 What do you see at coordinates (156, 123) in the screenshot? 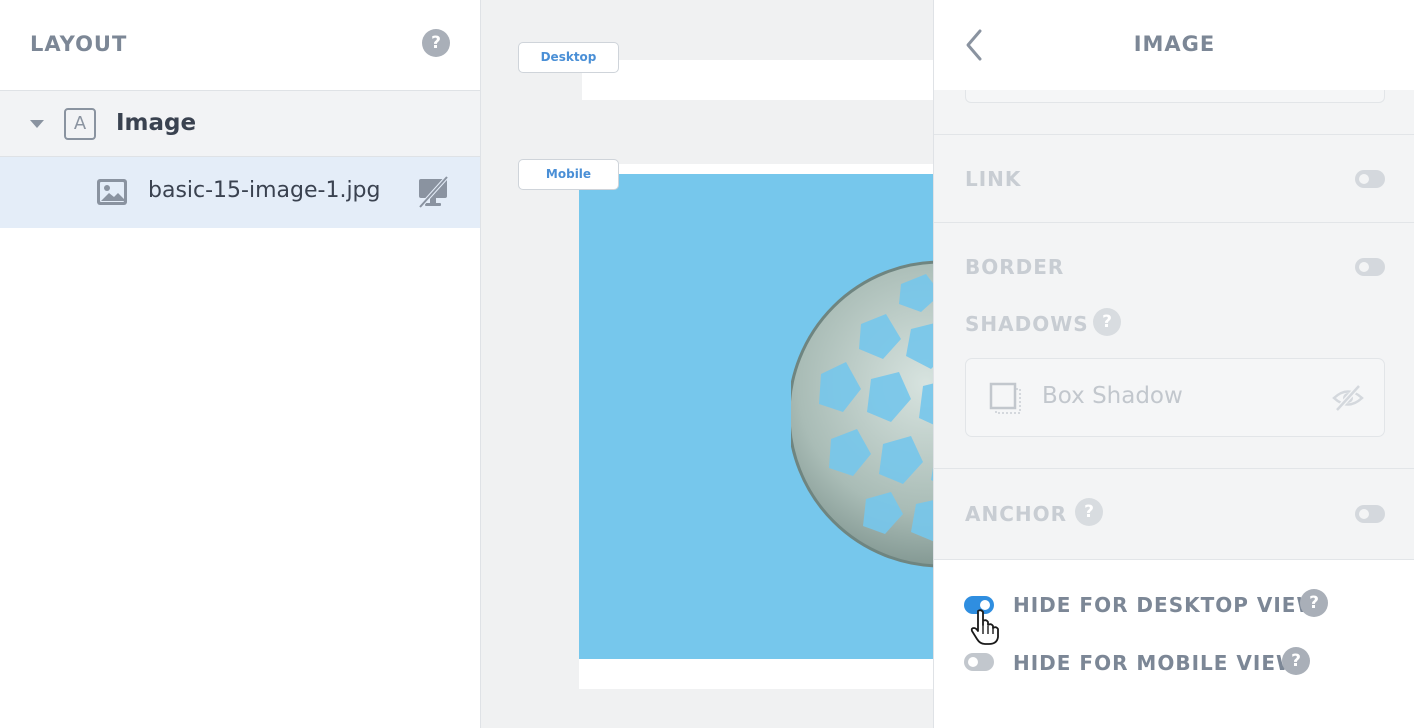
I see `tree-item-label: Image` at bounding box center [156, 123].